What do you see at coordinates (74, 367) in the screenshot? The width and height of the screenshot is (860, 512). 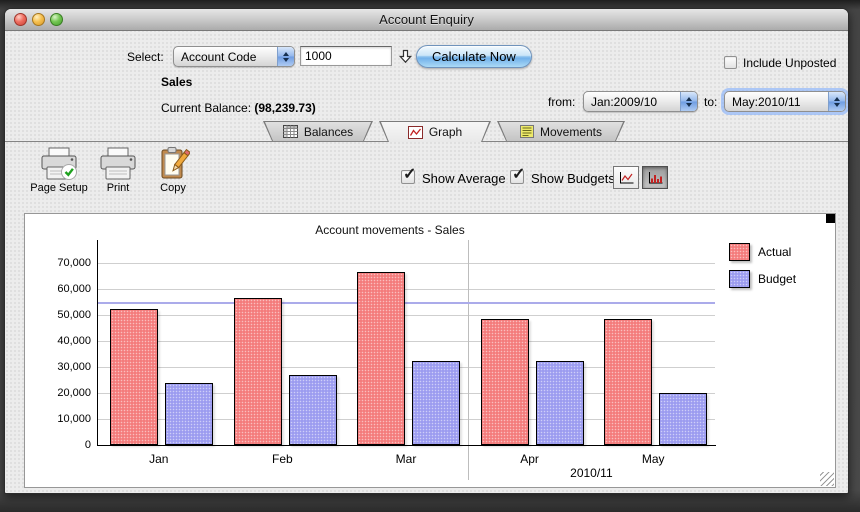 I see `y-axis-tick-label: 30,000` at bounding box center [74, 367].